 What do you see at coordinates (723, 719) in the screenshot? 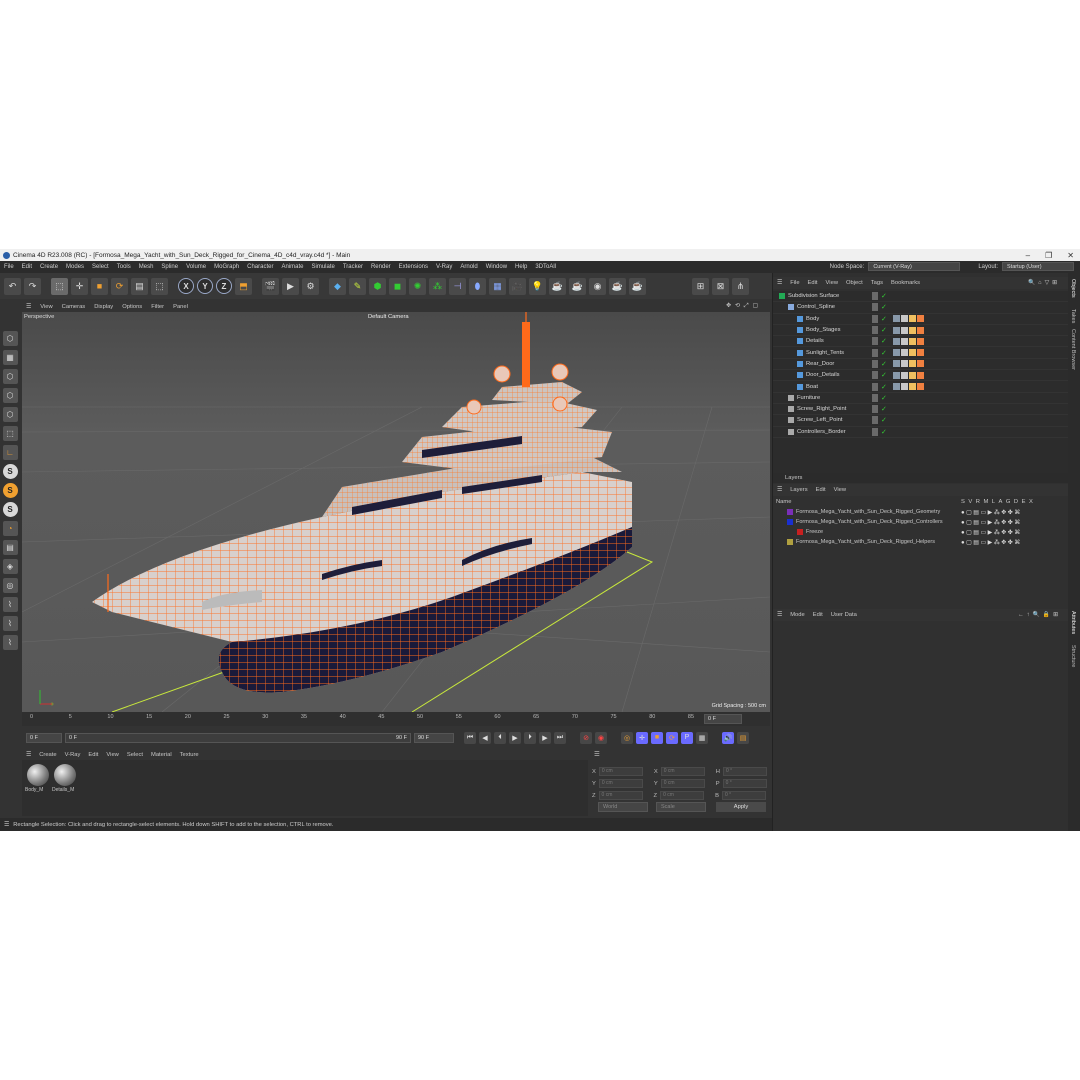
I see `timeline-end-field: 0 F` at bounding box center [723, 719].